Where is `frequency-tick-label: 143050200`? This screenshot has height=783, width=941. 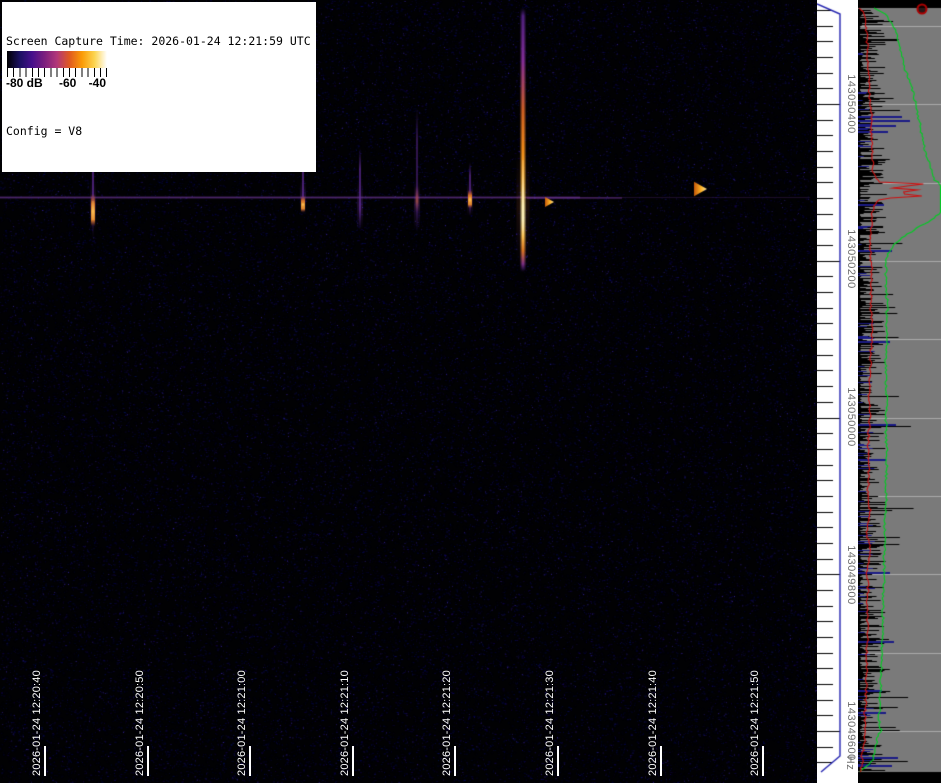
frequency-tick-label: 143050200 is located at coordinates (851, 259).